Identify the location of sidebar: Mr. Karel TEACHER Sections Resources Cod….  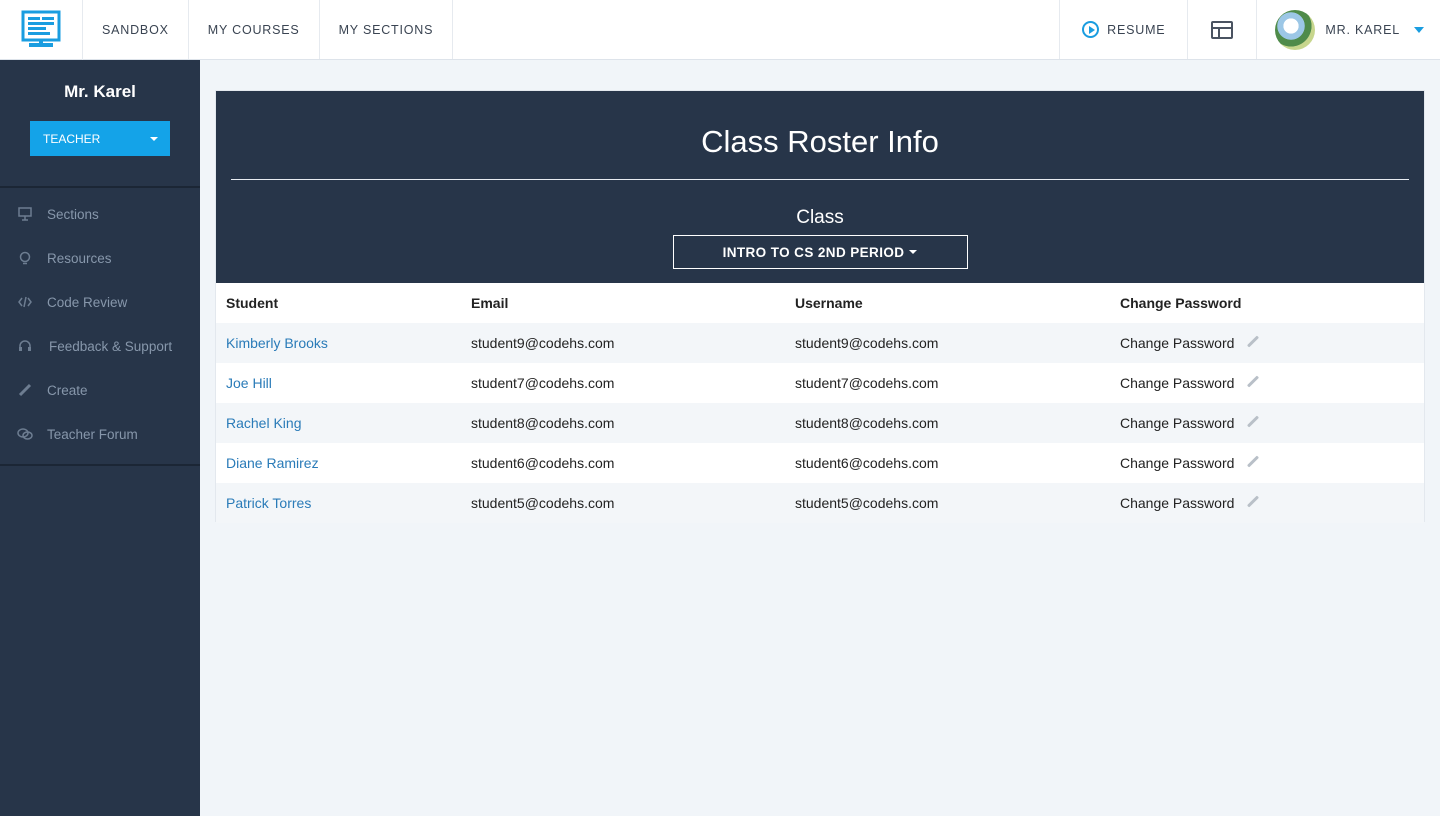
(100, 438).